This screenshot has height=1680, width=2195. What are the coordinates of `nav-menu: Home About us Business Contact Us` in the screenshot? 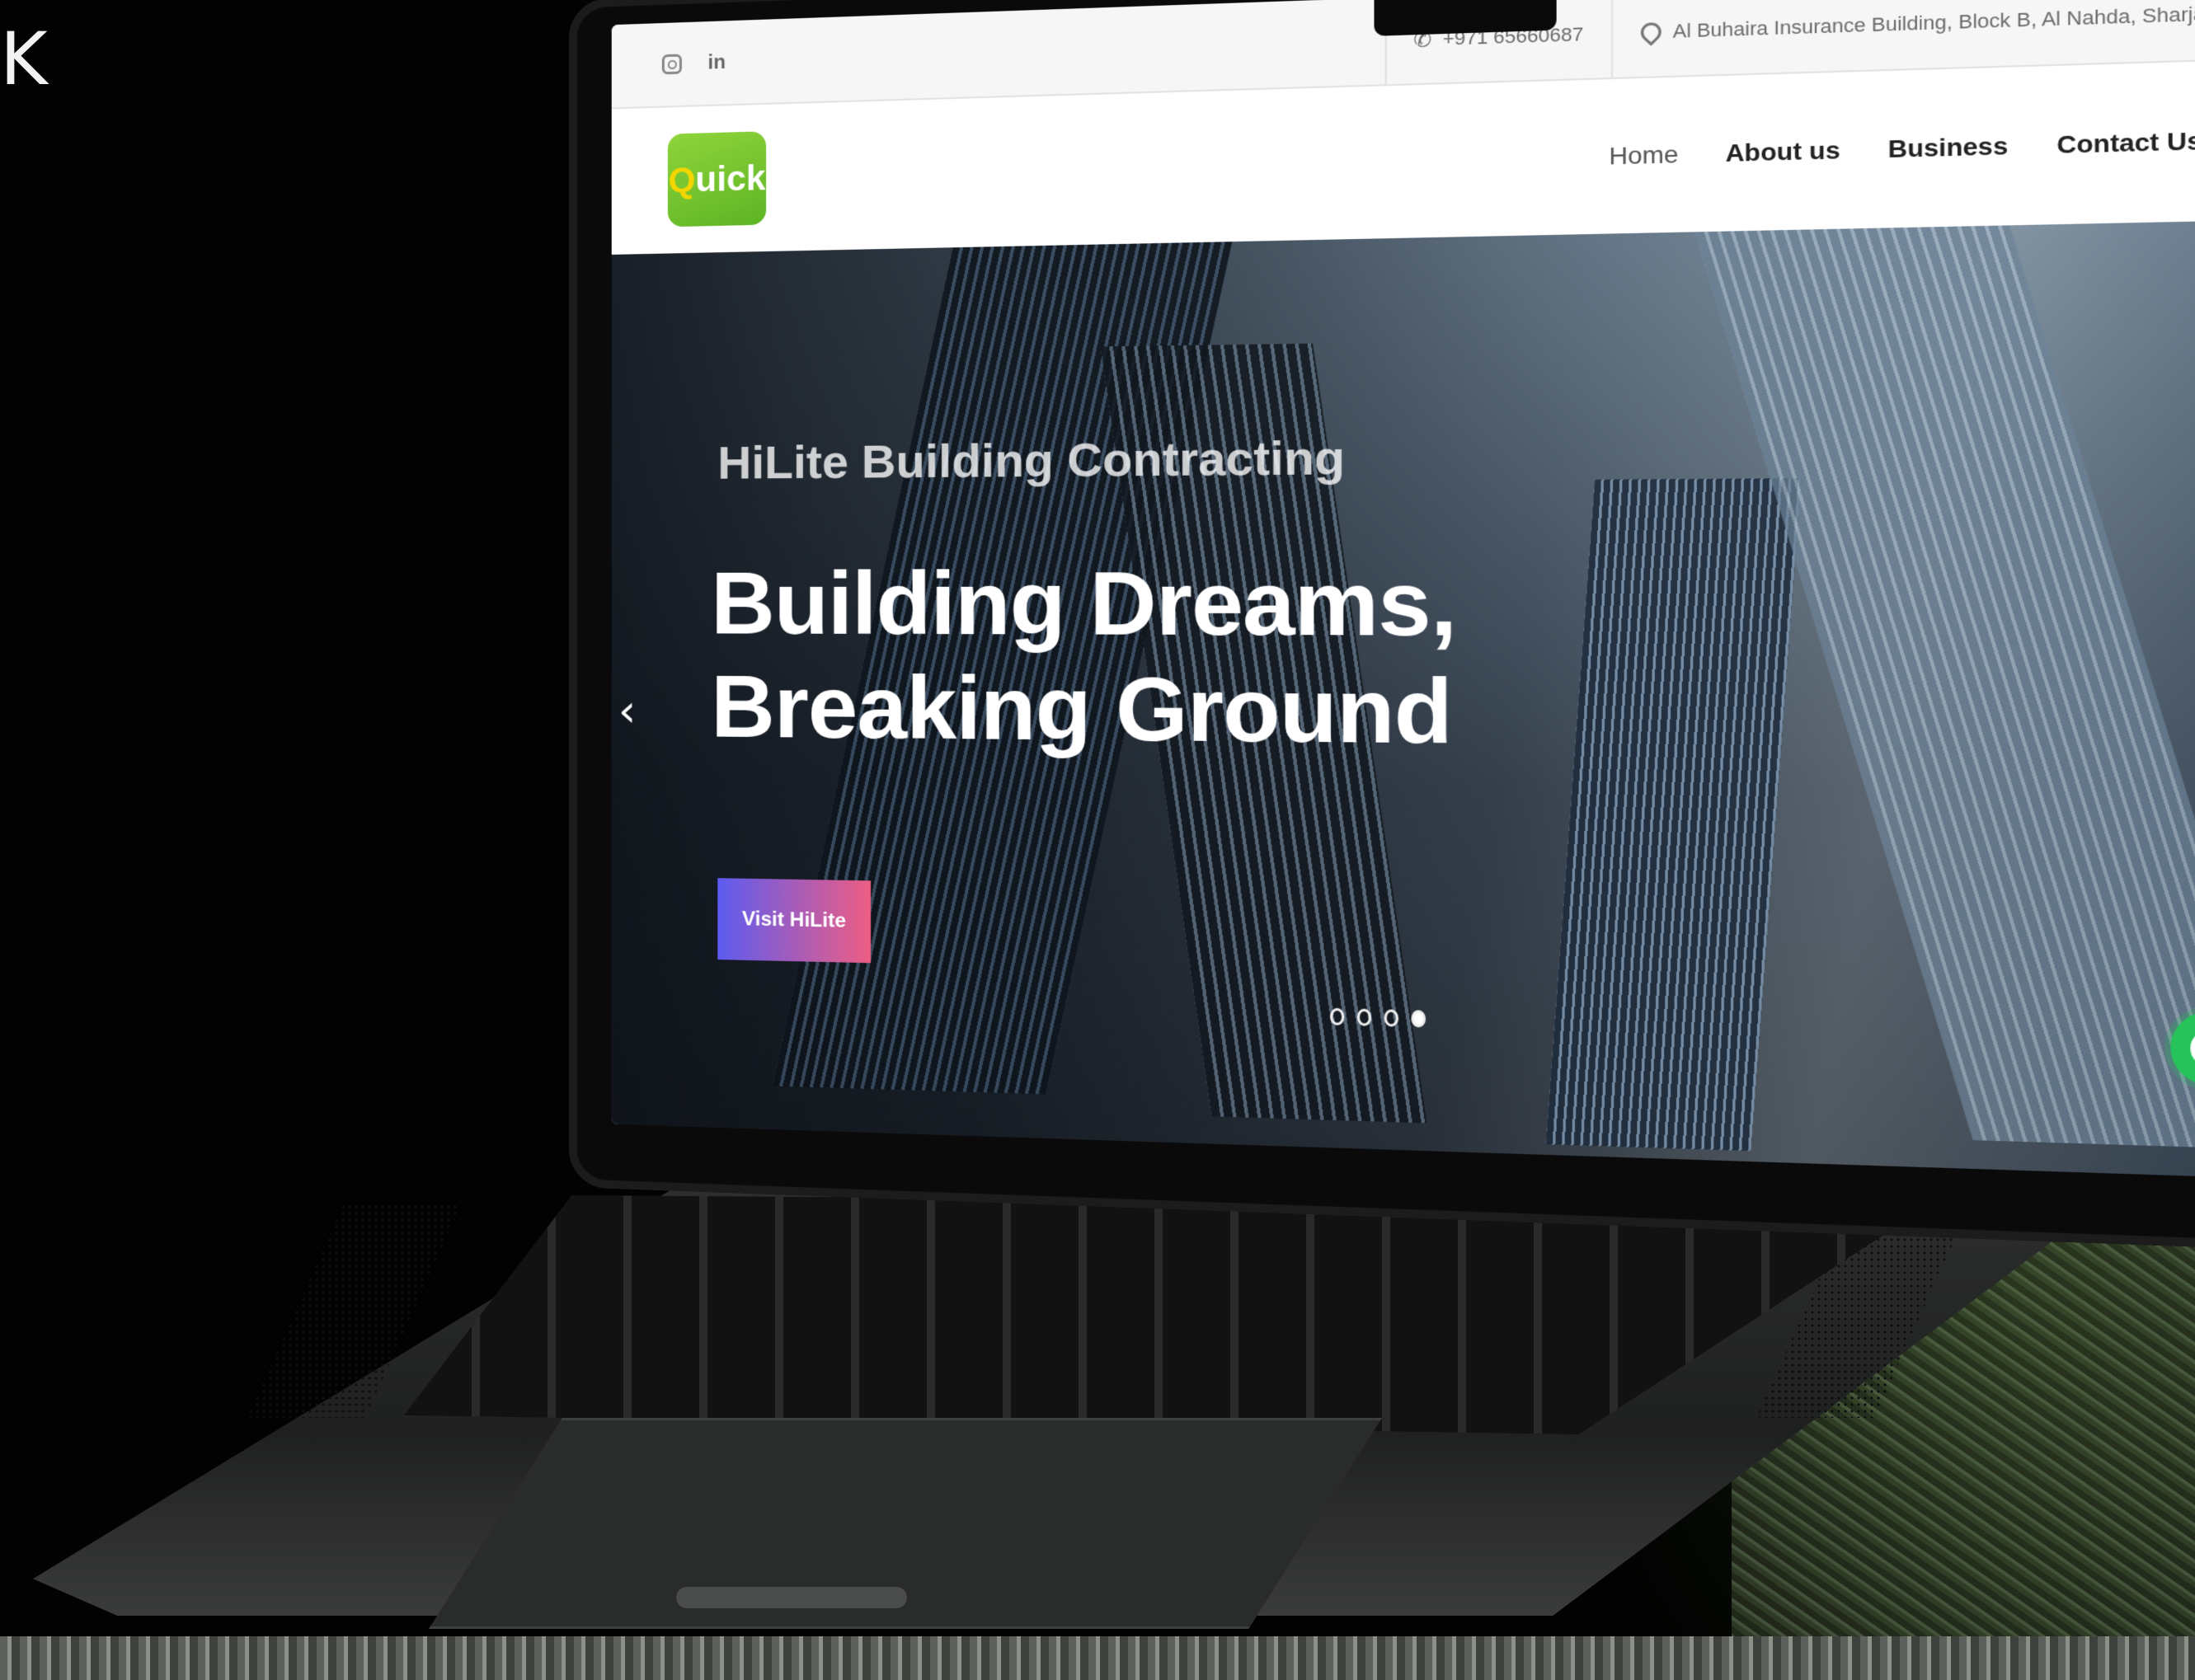 It's located at (1902, 149).